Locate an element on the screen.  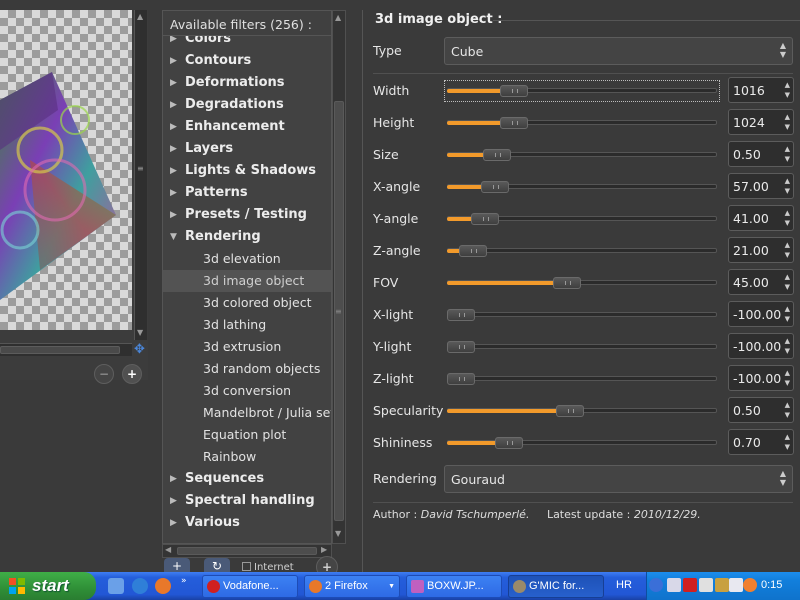
filter-item: 3d colored object is located at coordinates (247, 303).